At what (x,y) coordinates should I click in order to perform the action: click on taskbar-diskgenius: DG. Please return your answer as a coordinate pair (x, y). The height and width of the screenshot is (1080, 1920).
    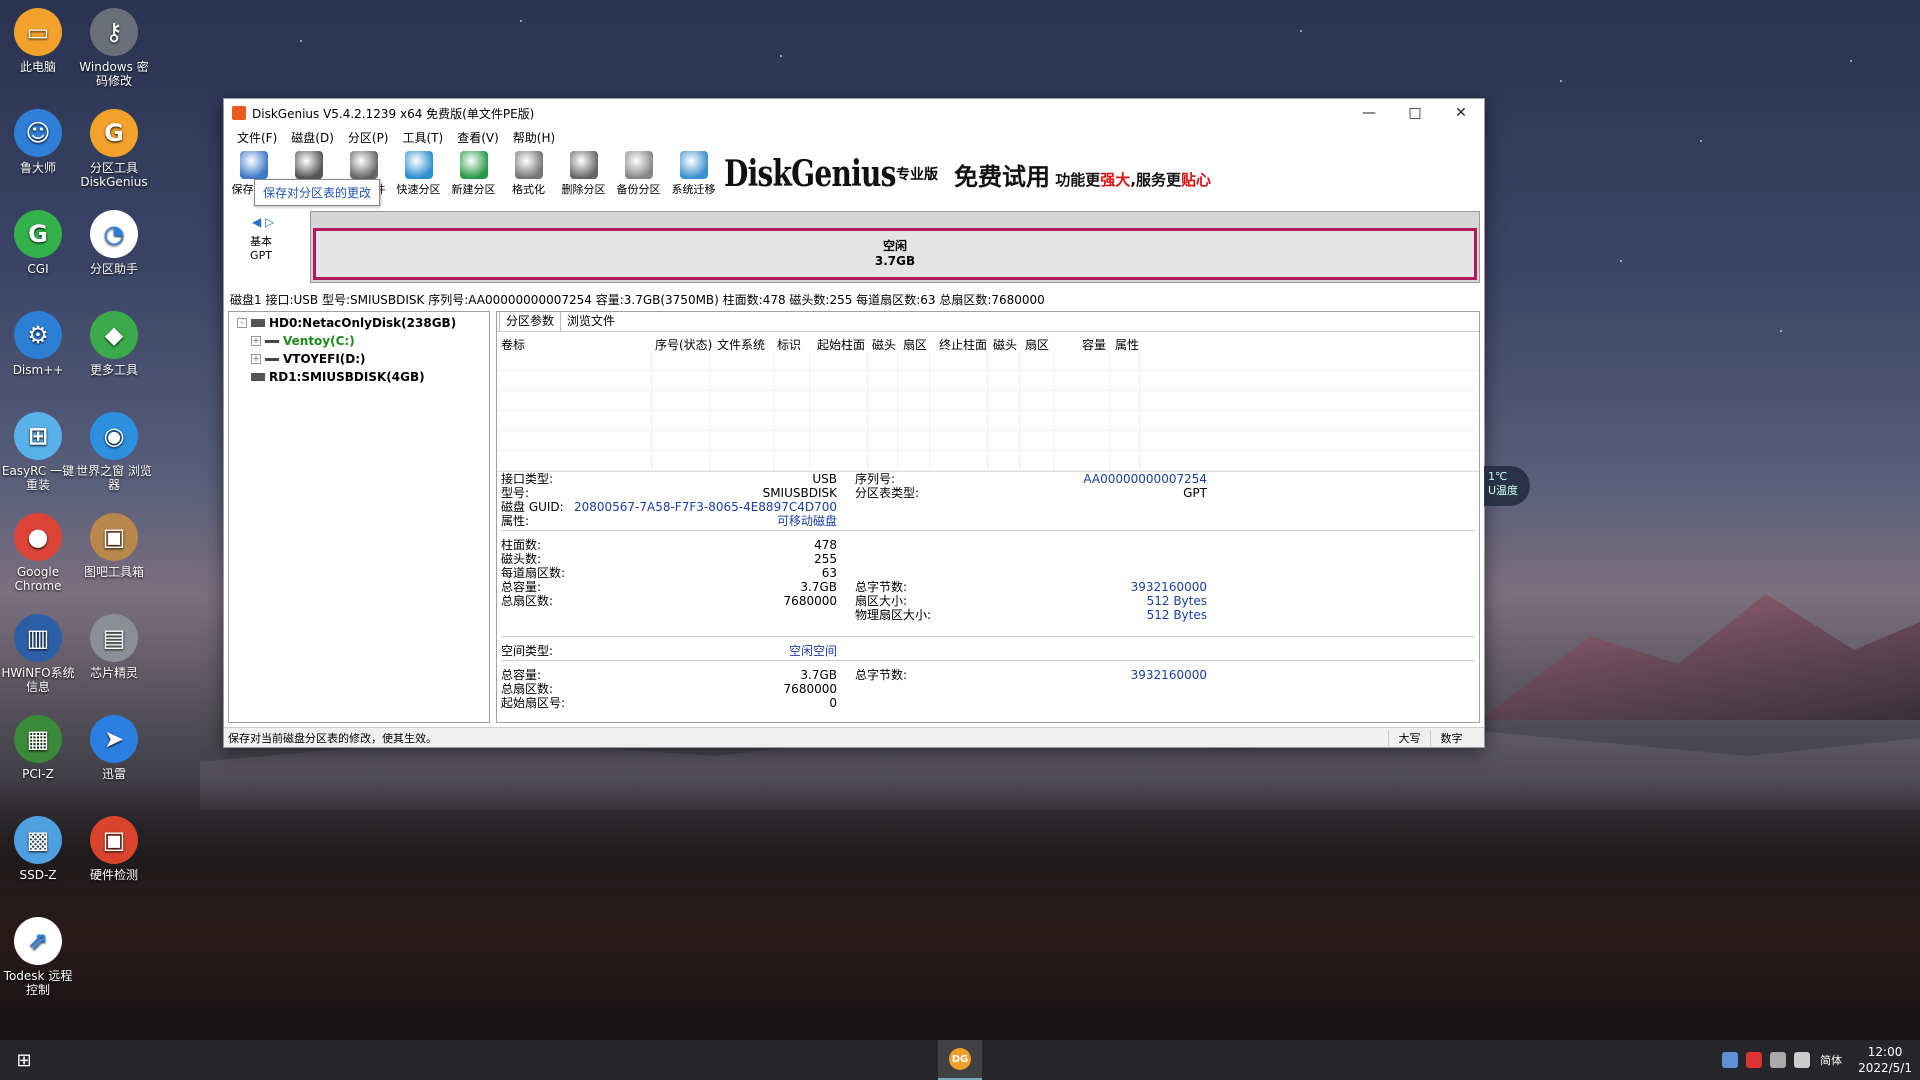
    Looking at the image, I should click on (960, 1060).